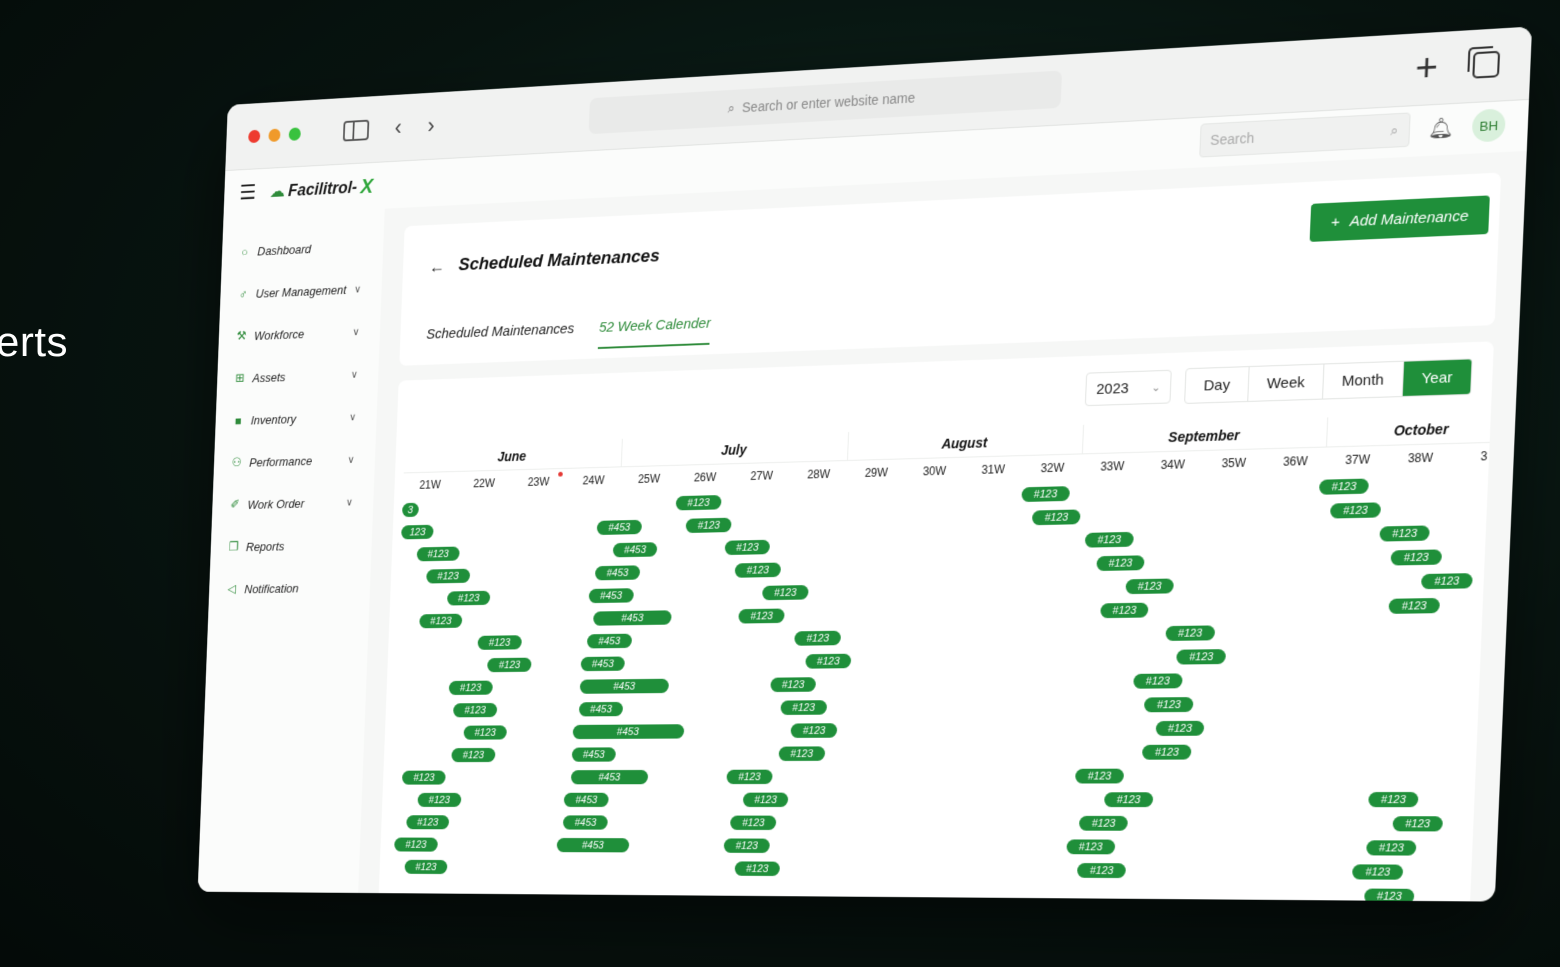  I want to click on week-header: 37W, so click(1358, 460).